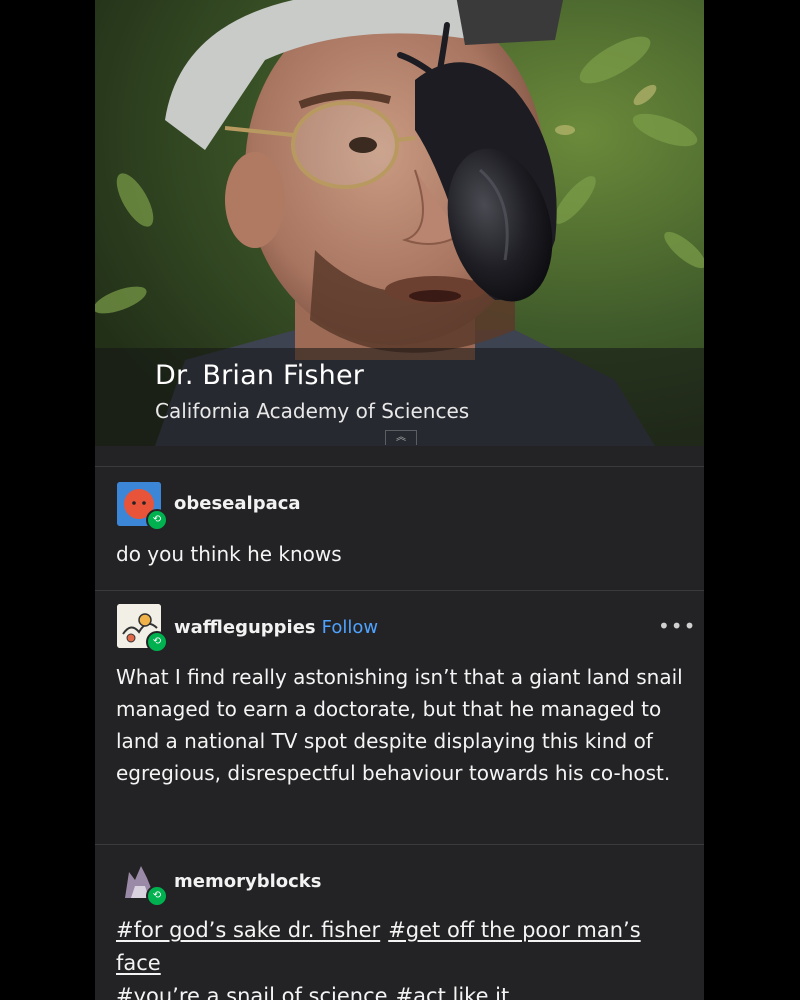  What do you see at coordinates (248, 930) in the screenshot?
I see `tag-link: #for god’s sake dr. fisher` at bounding box center [248, 930].